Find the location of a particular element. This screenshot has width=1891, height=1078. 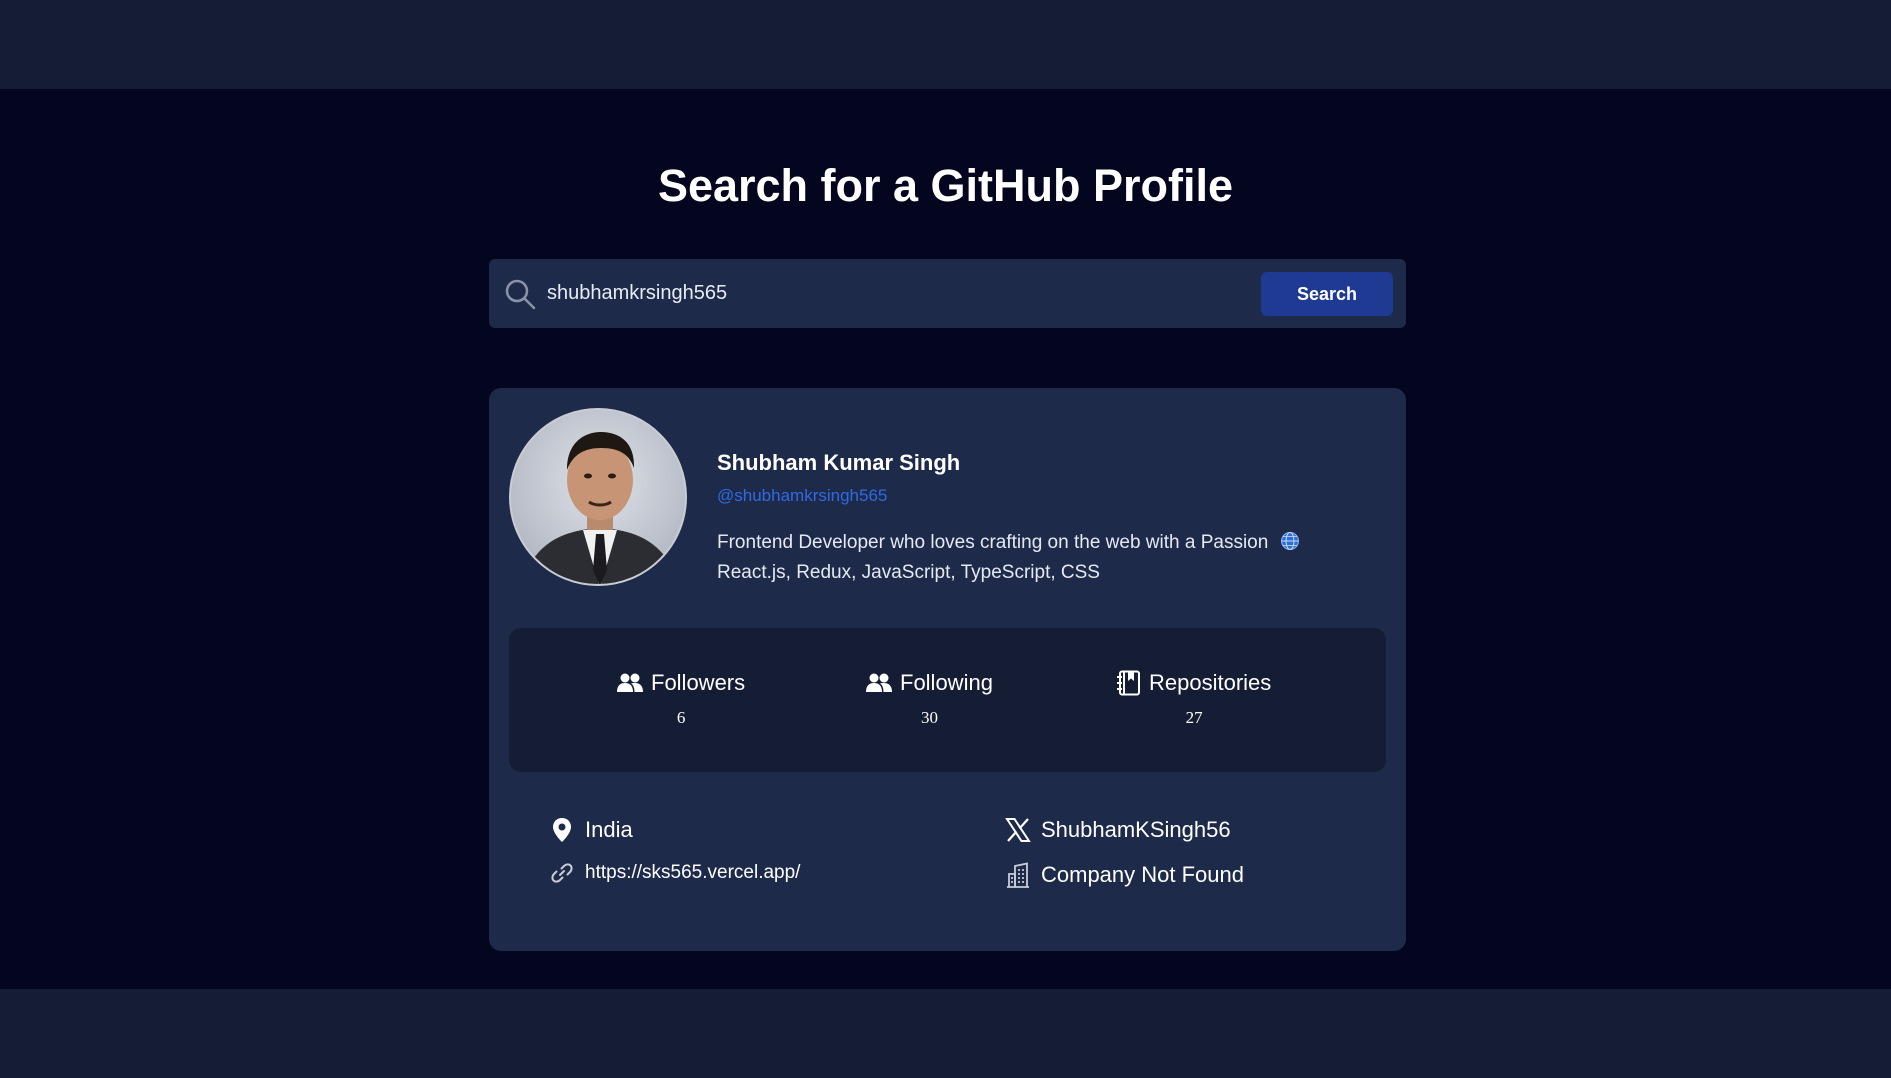

search-button: Search is located at coordinates (1327, 294).